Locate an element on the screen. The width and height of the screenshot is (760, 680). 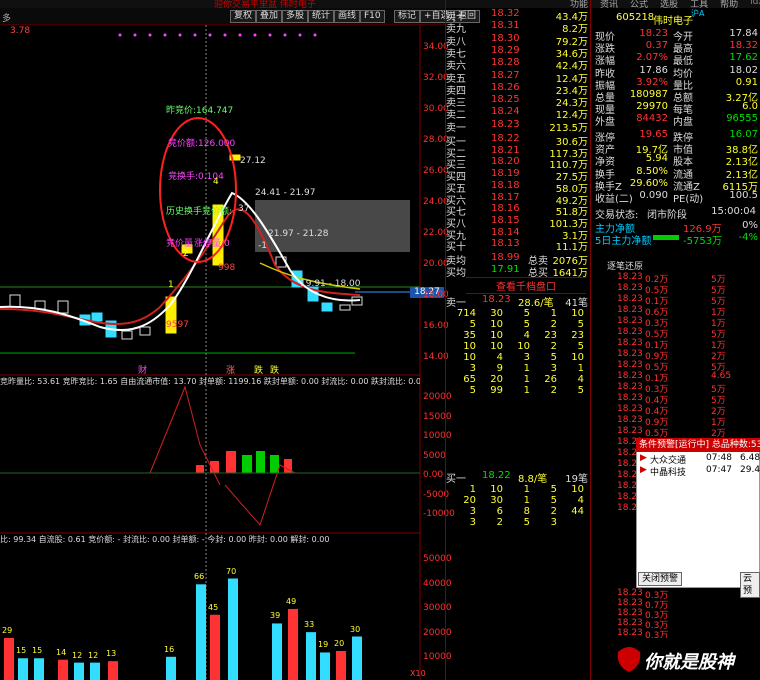
buy1-size: 8.8/笔 is located at coordinates (533, 479).